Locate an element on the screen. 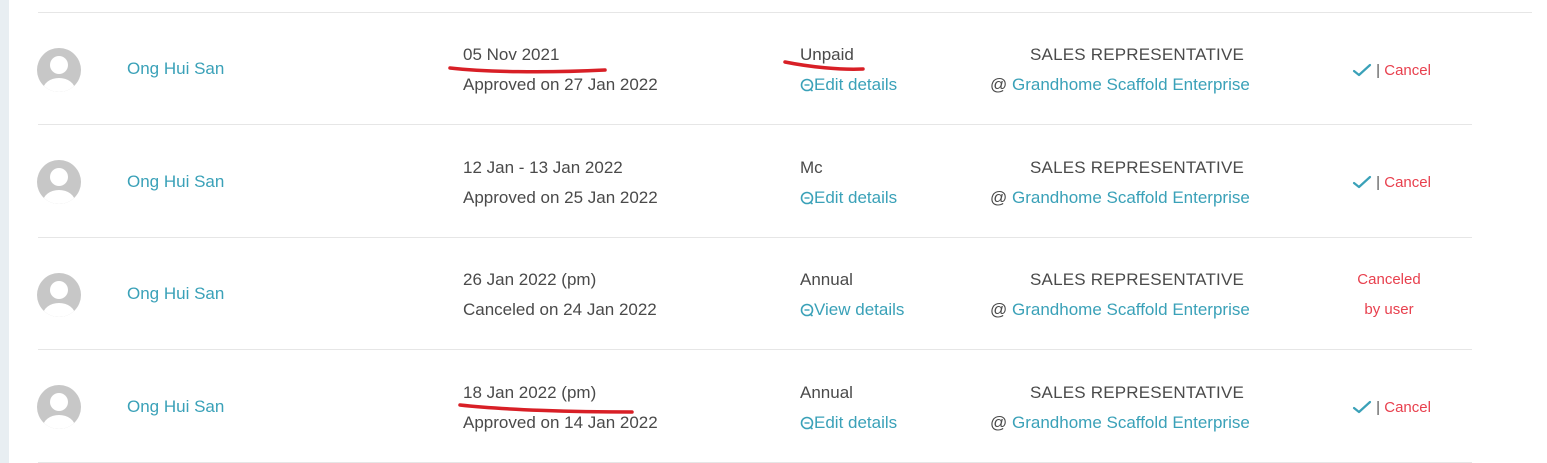 The image size is (1547, 463). approval-status: Approved on 14 Jan 2022 is located at coordinates (560, 422).